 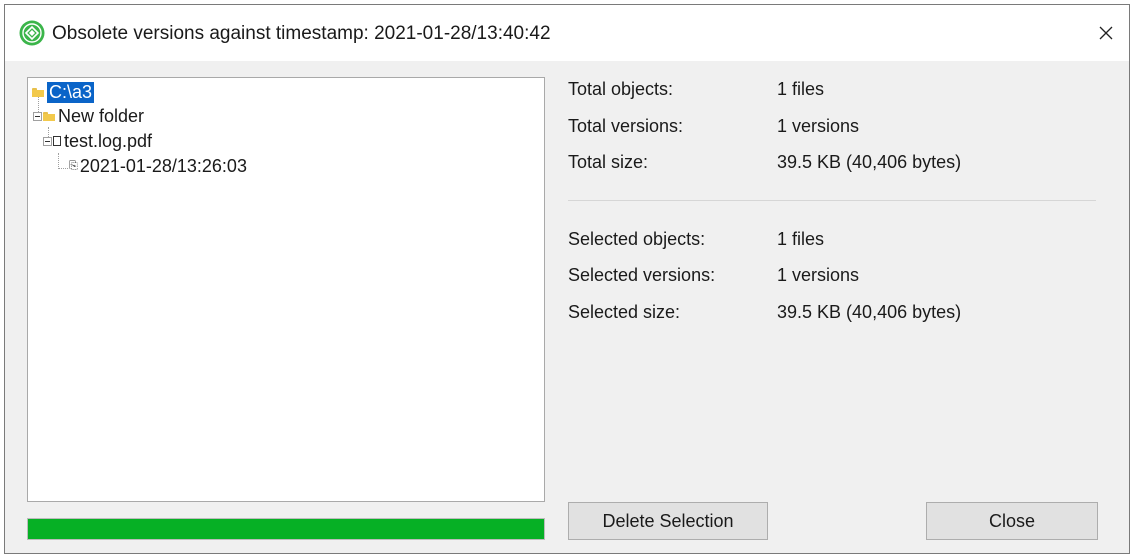 I want to click on app-logo-icon, so click(x=32, y=33).